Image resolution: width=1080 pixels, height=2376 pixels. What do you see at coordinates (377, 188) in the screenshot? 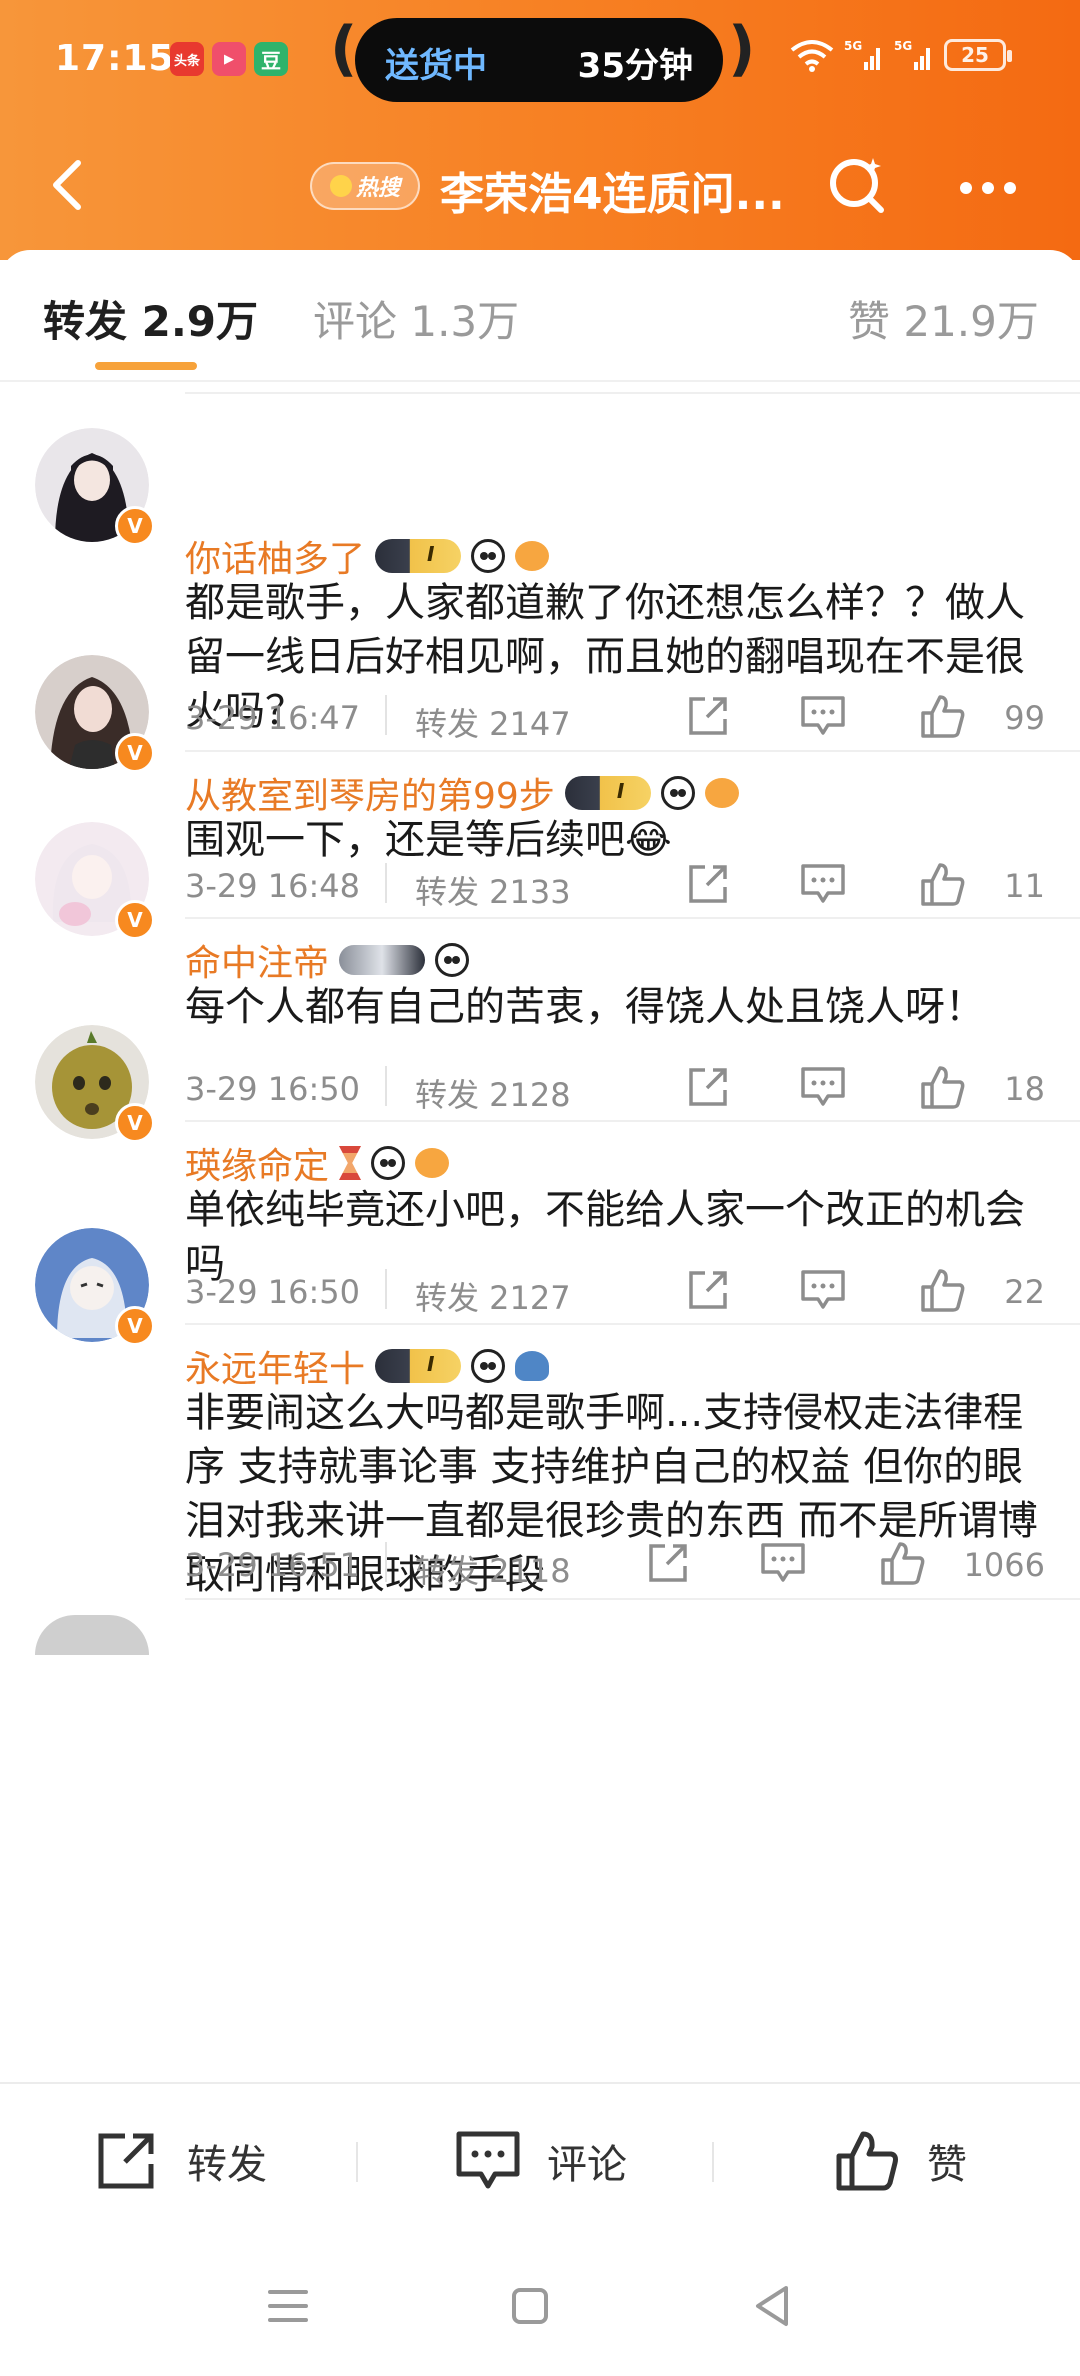
I see `hot-search-label: 热搜` at bounding box center [377, 188].